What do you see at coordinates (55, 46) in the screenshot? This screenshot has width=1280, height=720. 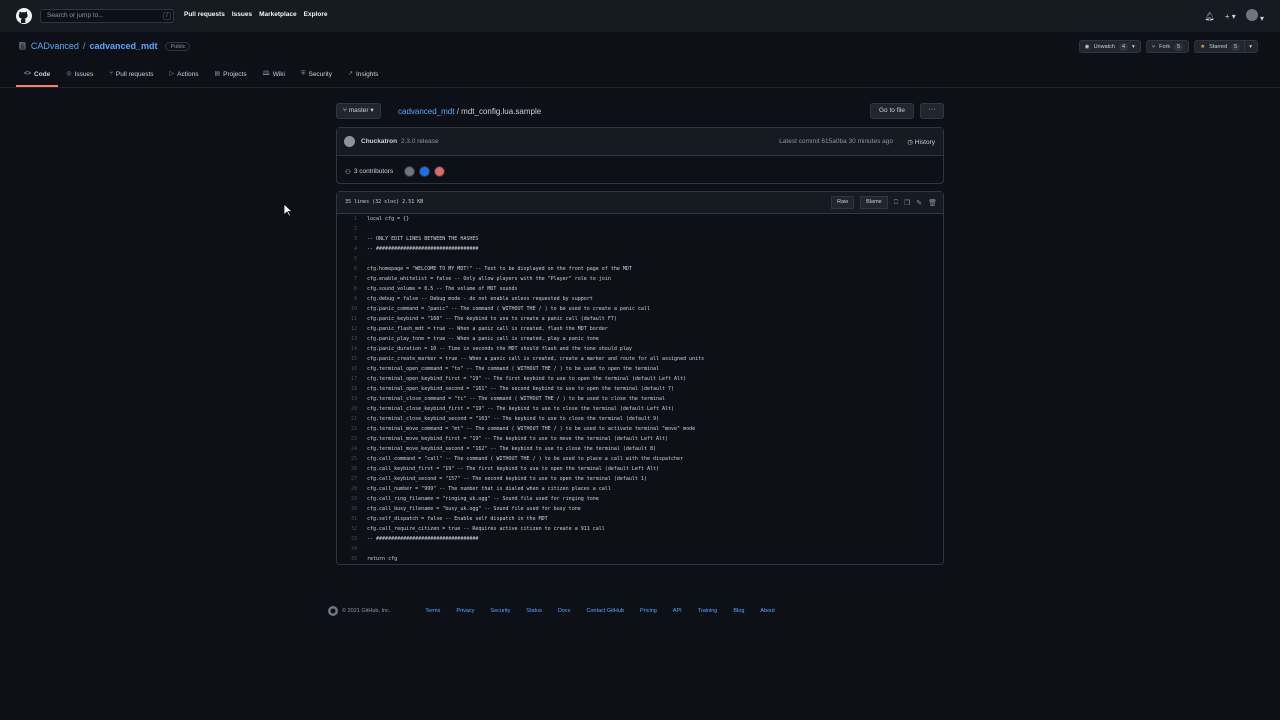 I see `repo-owner-link: CADvanced` at bounding box center [55, 46].